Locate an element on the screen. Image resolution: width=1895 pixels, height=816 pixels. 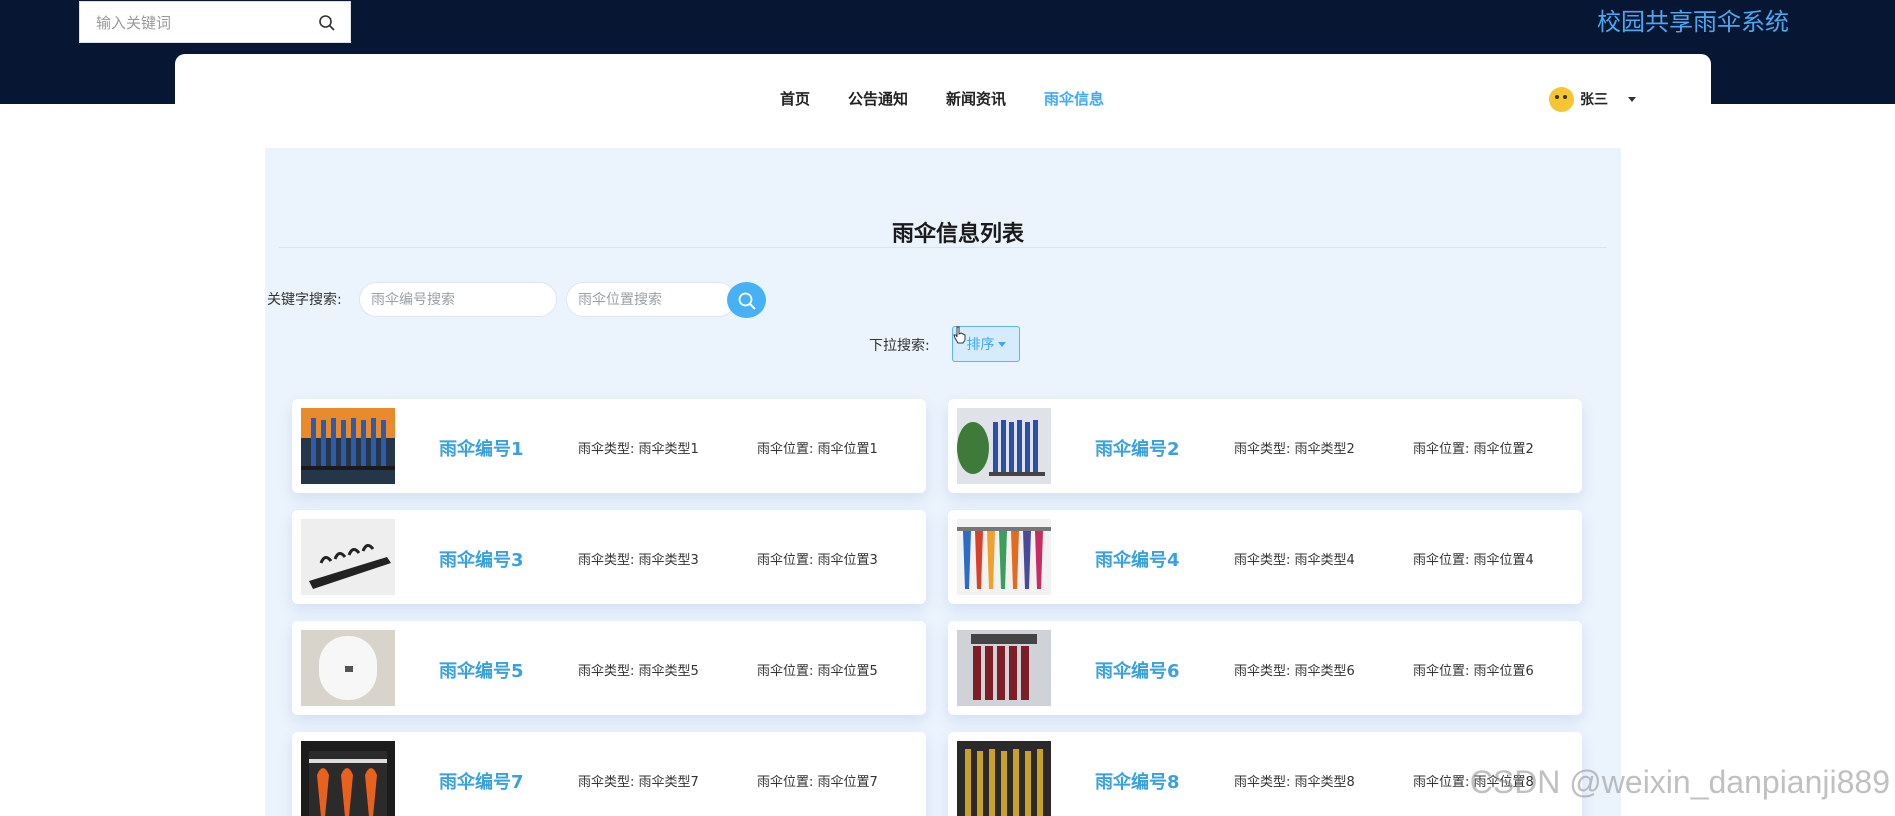
umbrella-number: 雨伞编号1 is located at coordinates (481, 448).